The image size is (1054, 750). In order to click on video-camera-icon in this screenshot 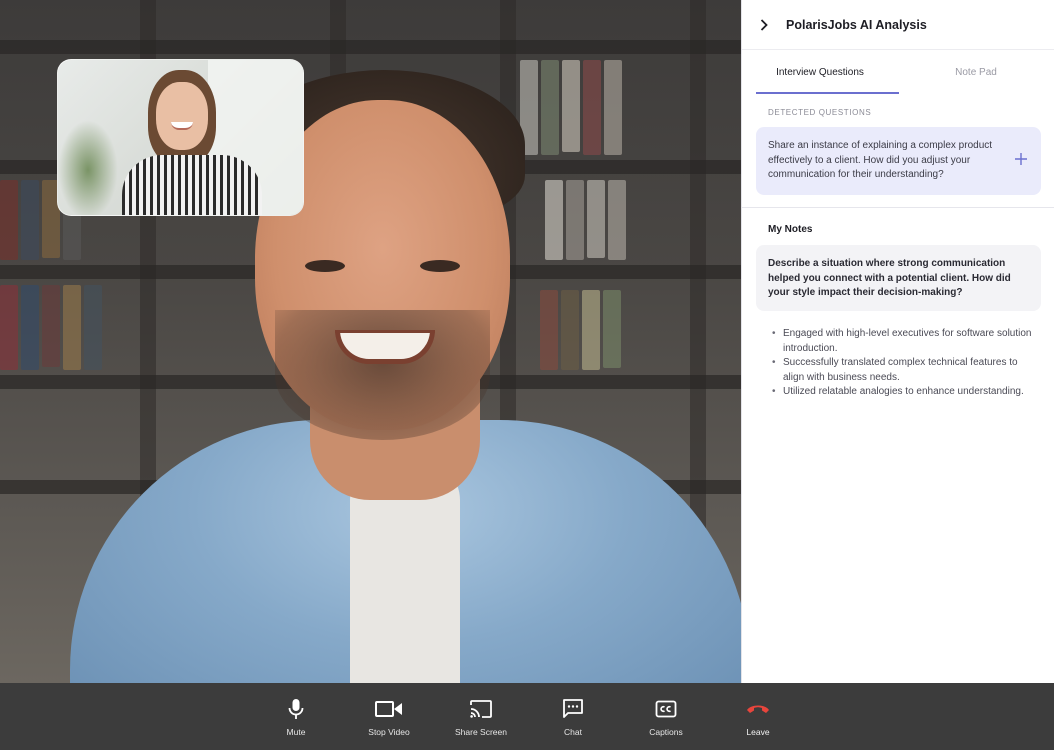, I will do `click(389, 709)`.